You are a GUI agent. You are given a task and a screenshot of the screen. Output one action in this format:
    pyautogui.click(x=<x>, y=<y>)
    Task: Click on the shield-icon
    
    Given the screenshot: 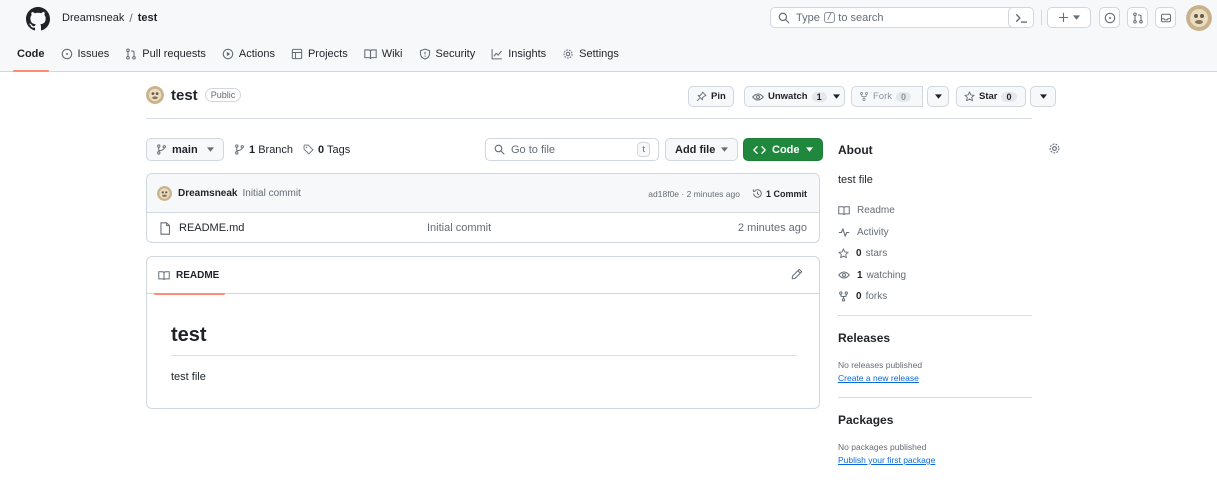 What is the action you would take?
    pyautogui.click(x=425, y=54)
    